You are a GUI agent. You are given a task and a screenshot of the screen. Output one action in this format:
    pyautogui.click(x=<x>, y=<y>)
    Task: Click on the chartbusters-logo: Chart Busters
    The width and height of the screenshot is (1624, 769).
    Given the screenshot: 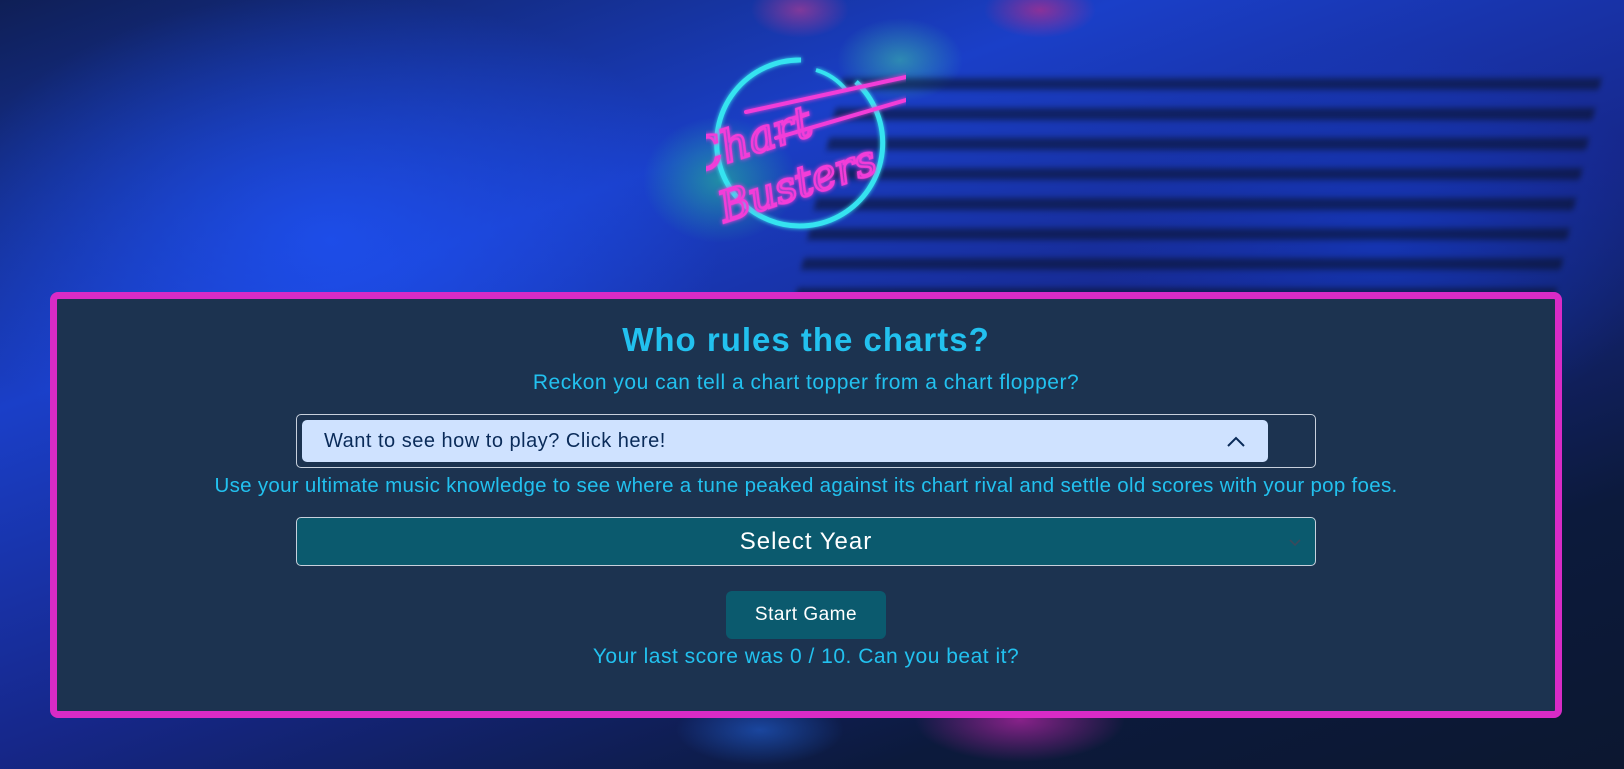 What is the action you would take?
    pyautogui.click(x=806, y=145)
    